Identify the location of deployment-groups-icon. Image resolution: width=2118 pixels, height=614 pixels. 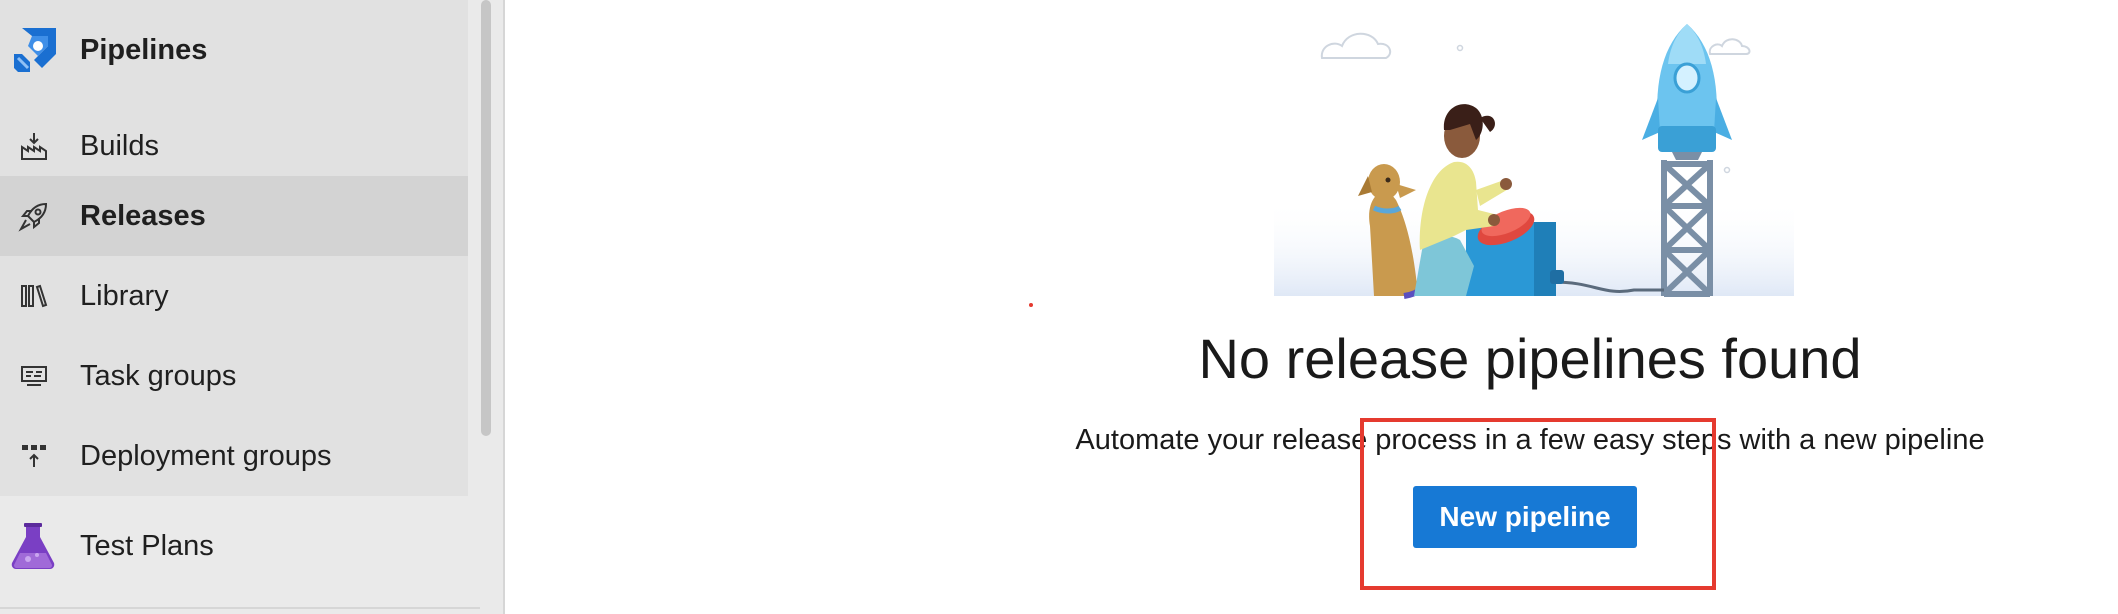
(34, 456).